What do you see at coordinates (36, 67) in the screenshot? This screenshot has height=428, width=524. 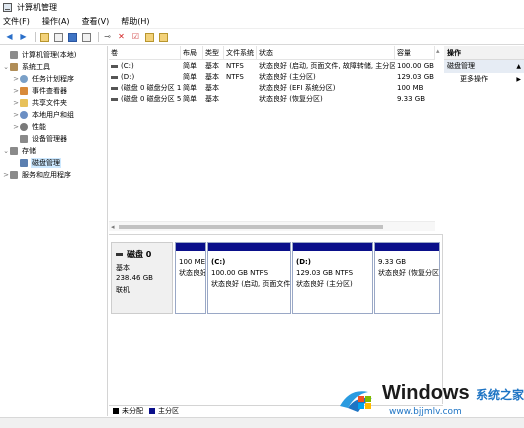 I see `tree-label: 系统工具` at bounding box center [36, 67].